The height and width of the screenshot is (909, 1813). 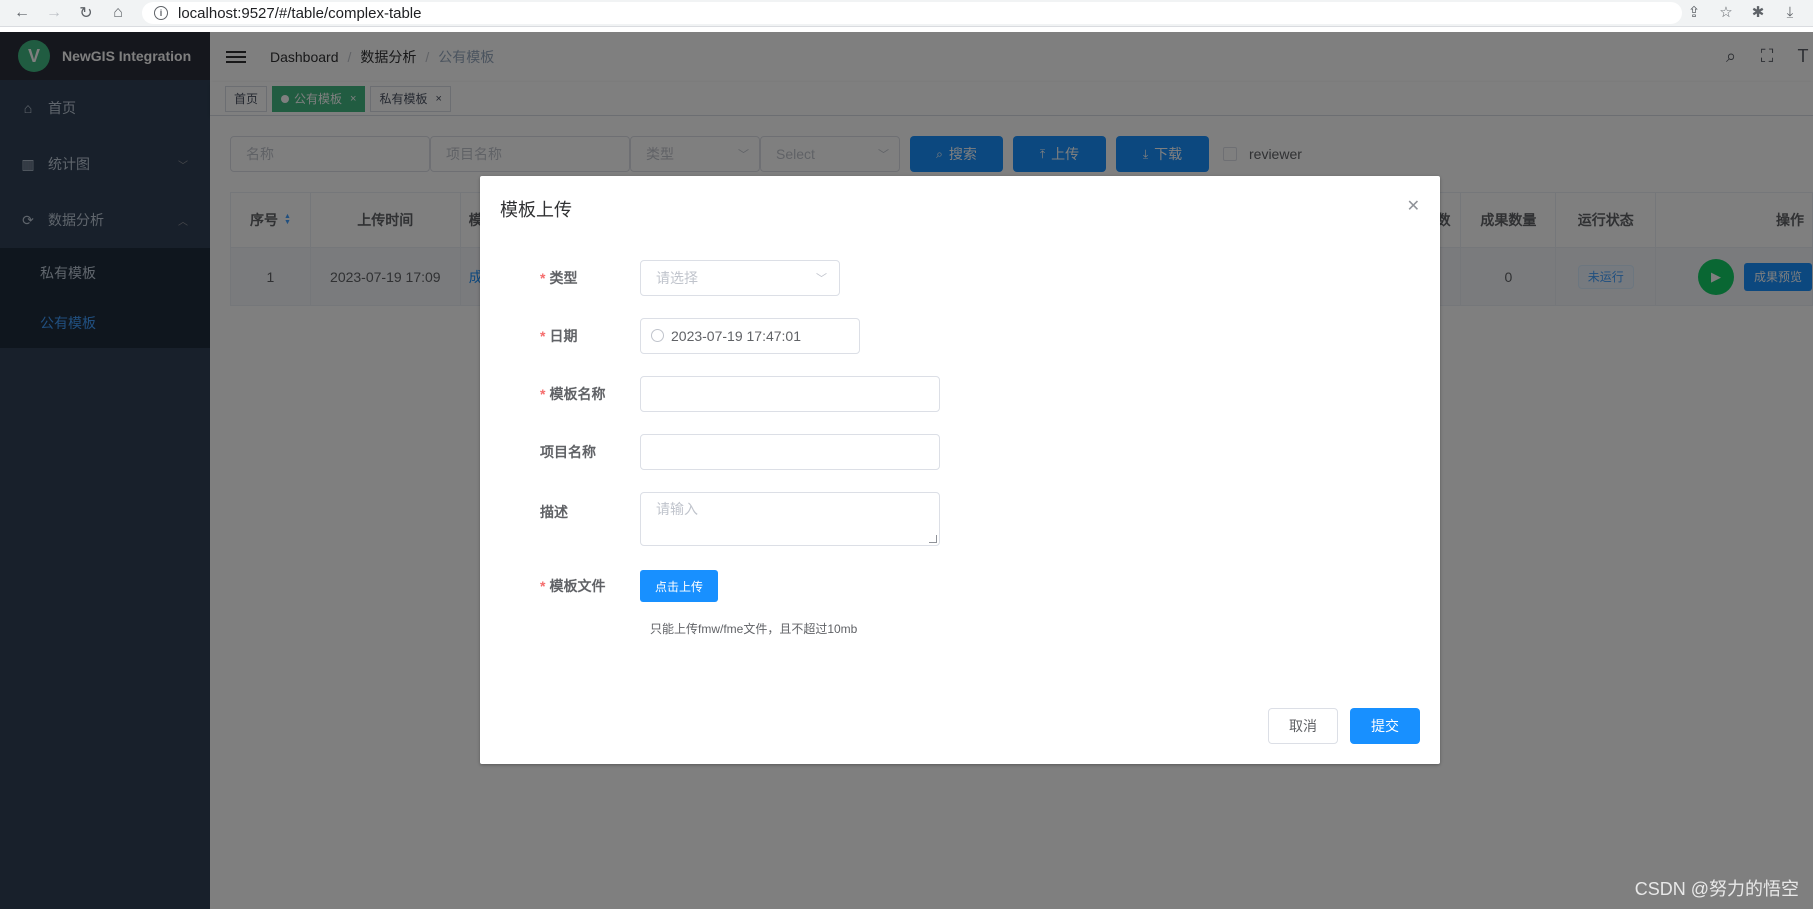 What do you see at coordinates (1758, 12) in the screenshot?
I see `extensions-icon: ✱` at bounding box center [1758, 12].